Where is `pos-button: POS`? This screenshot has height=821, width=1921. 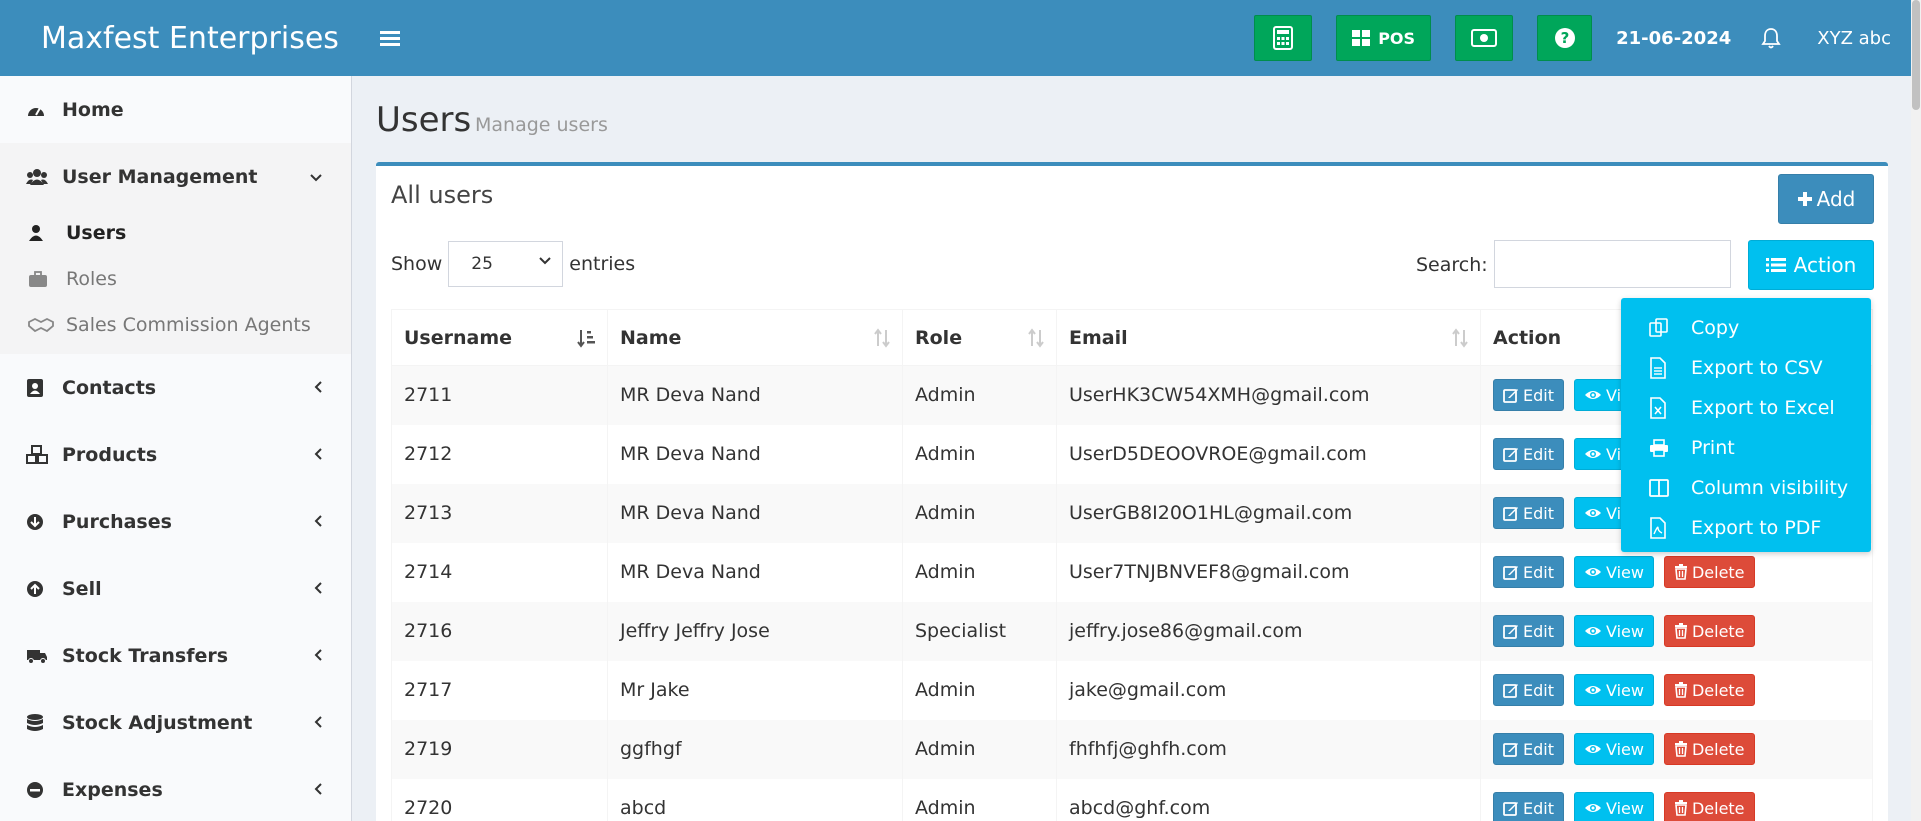
pos-button: POS is located at coordinates (1384, 38).